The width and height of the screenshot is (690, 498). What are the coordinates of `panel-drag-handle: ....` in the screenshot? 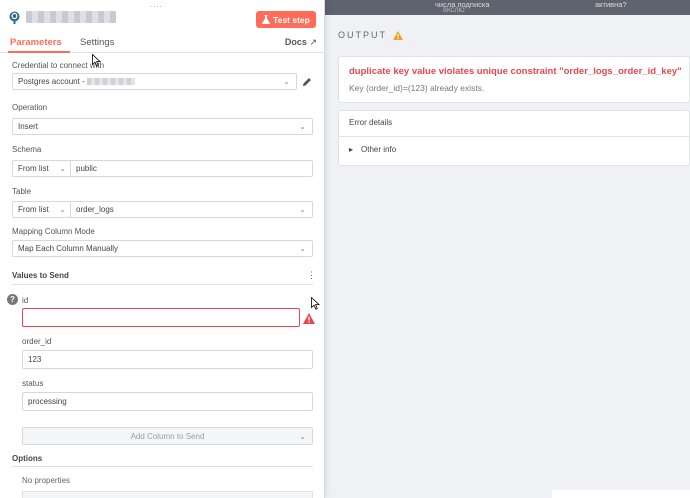 It's located at (156, 4).